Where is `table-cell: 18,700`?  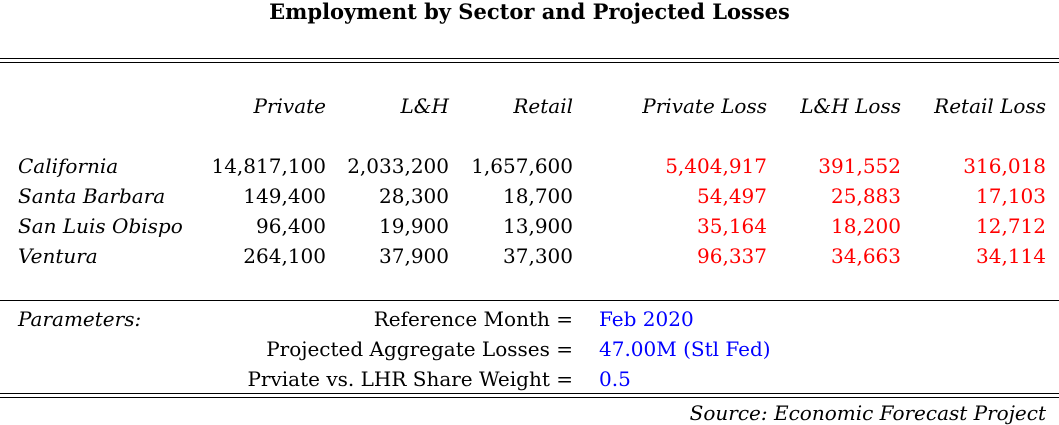 table-cell: 18,700 is located at coordinates (538, 196).